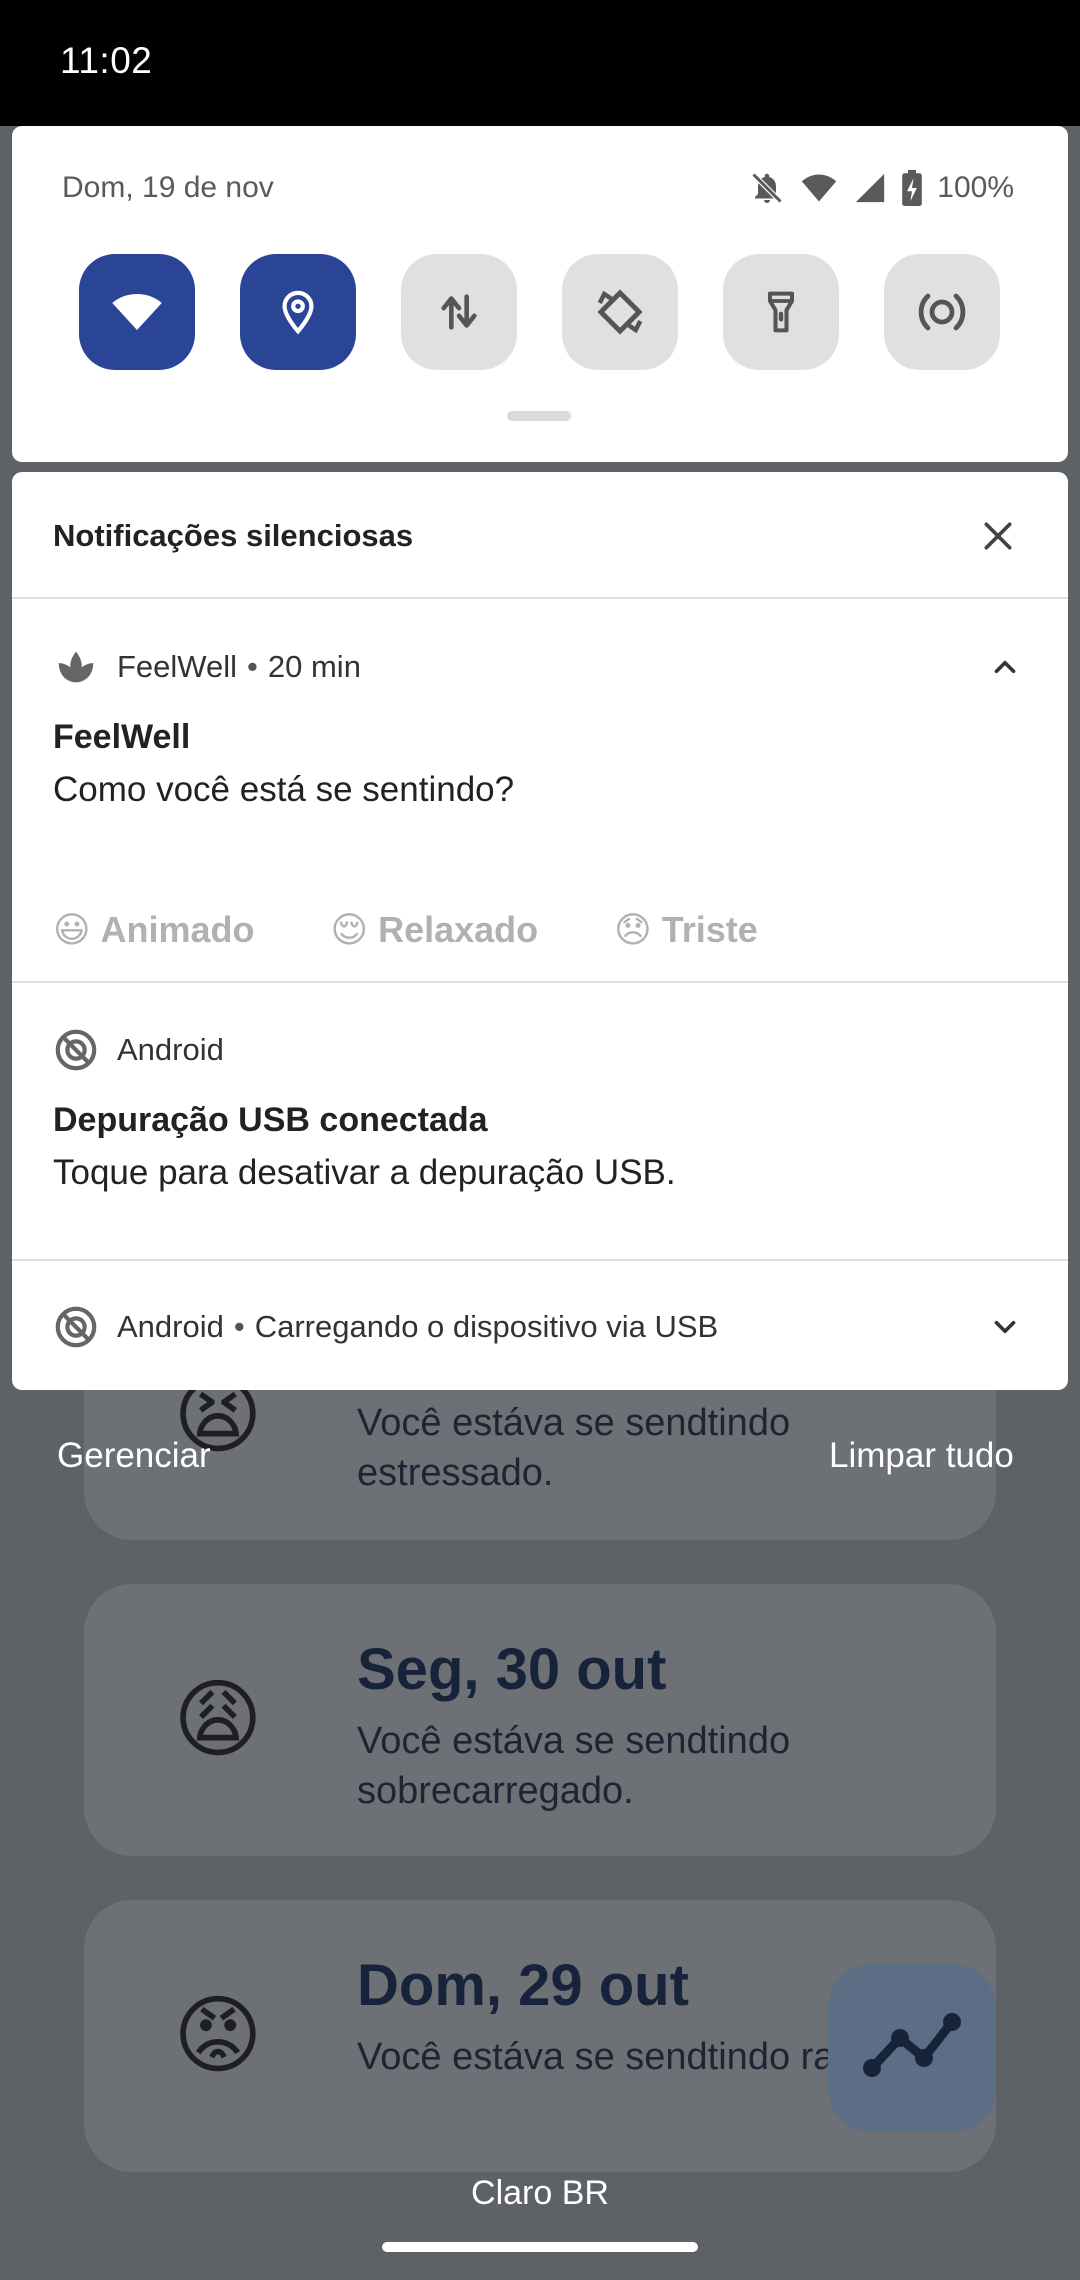  I want to click on feelwell-leaf-icon, so click(76, 667).